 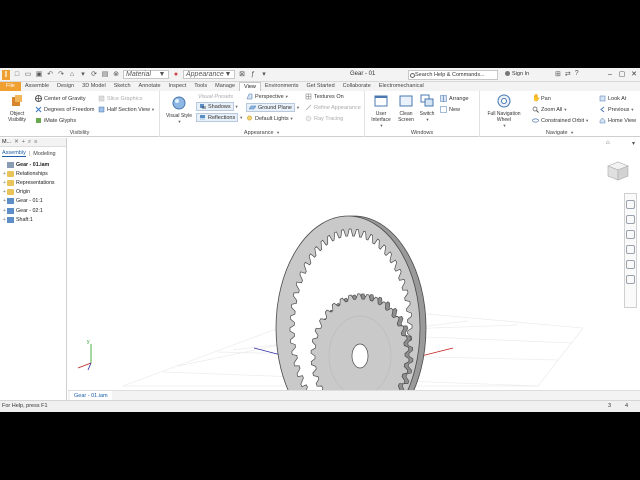 What do you see at coordinates (50, 75) in the screenshot?
I see `undo-icon: ↶` at bounding box center [50, 75].